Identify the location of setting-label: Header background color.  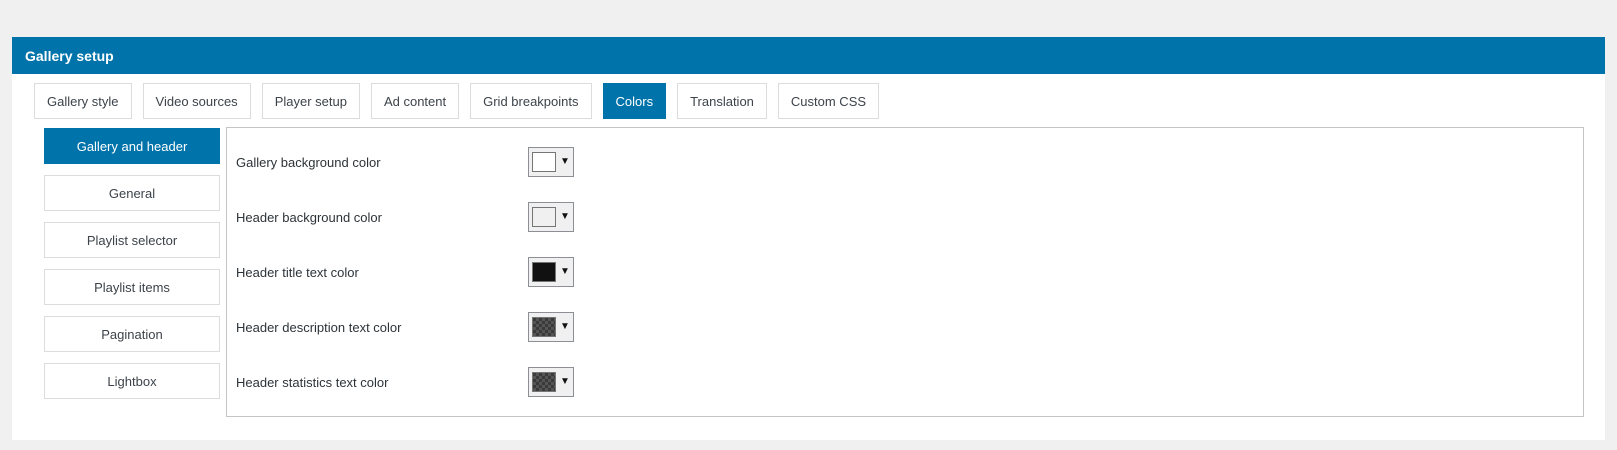
(309, 217).